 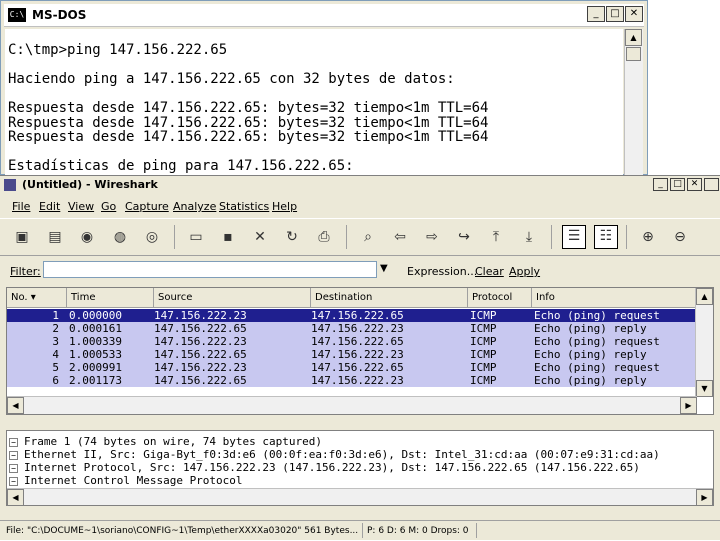 I want to click on column-header-protocol: Protocol, so click(x=500, y=298).